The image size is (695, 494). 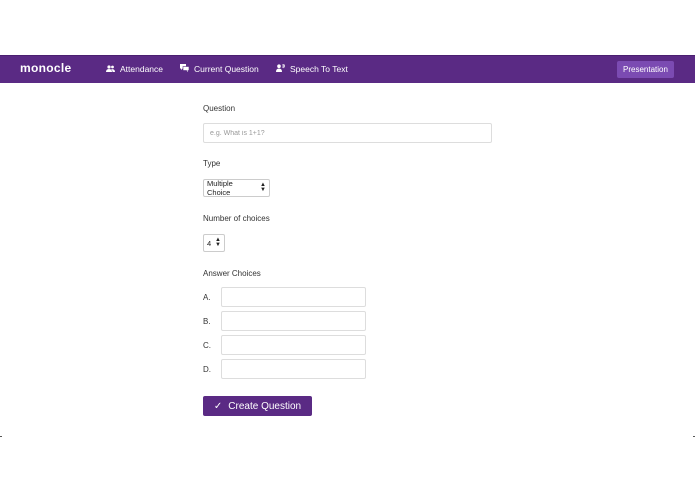 What do you see at coordinates (220, 188) in the screenshot?
I see `type-select-value: Multiple Choice` at bounding box center [220, 188].